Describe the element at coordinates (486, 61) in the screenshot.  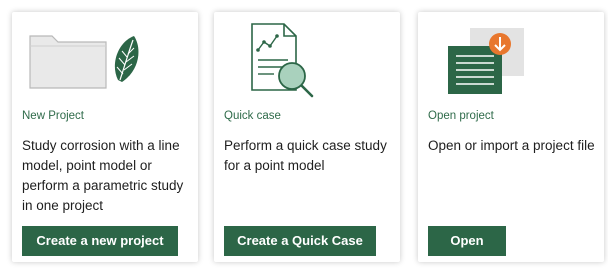
I see `import-file-icon` at that location.